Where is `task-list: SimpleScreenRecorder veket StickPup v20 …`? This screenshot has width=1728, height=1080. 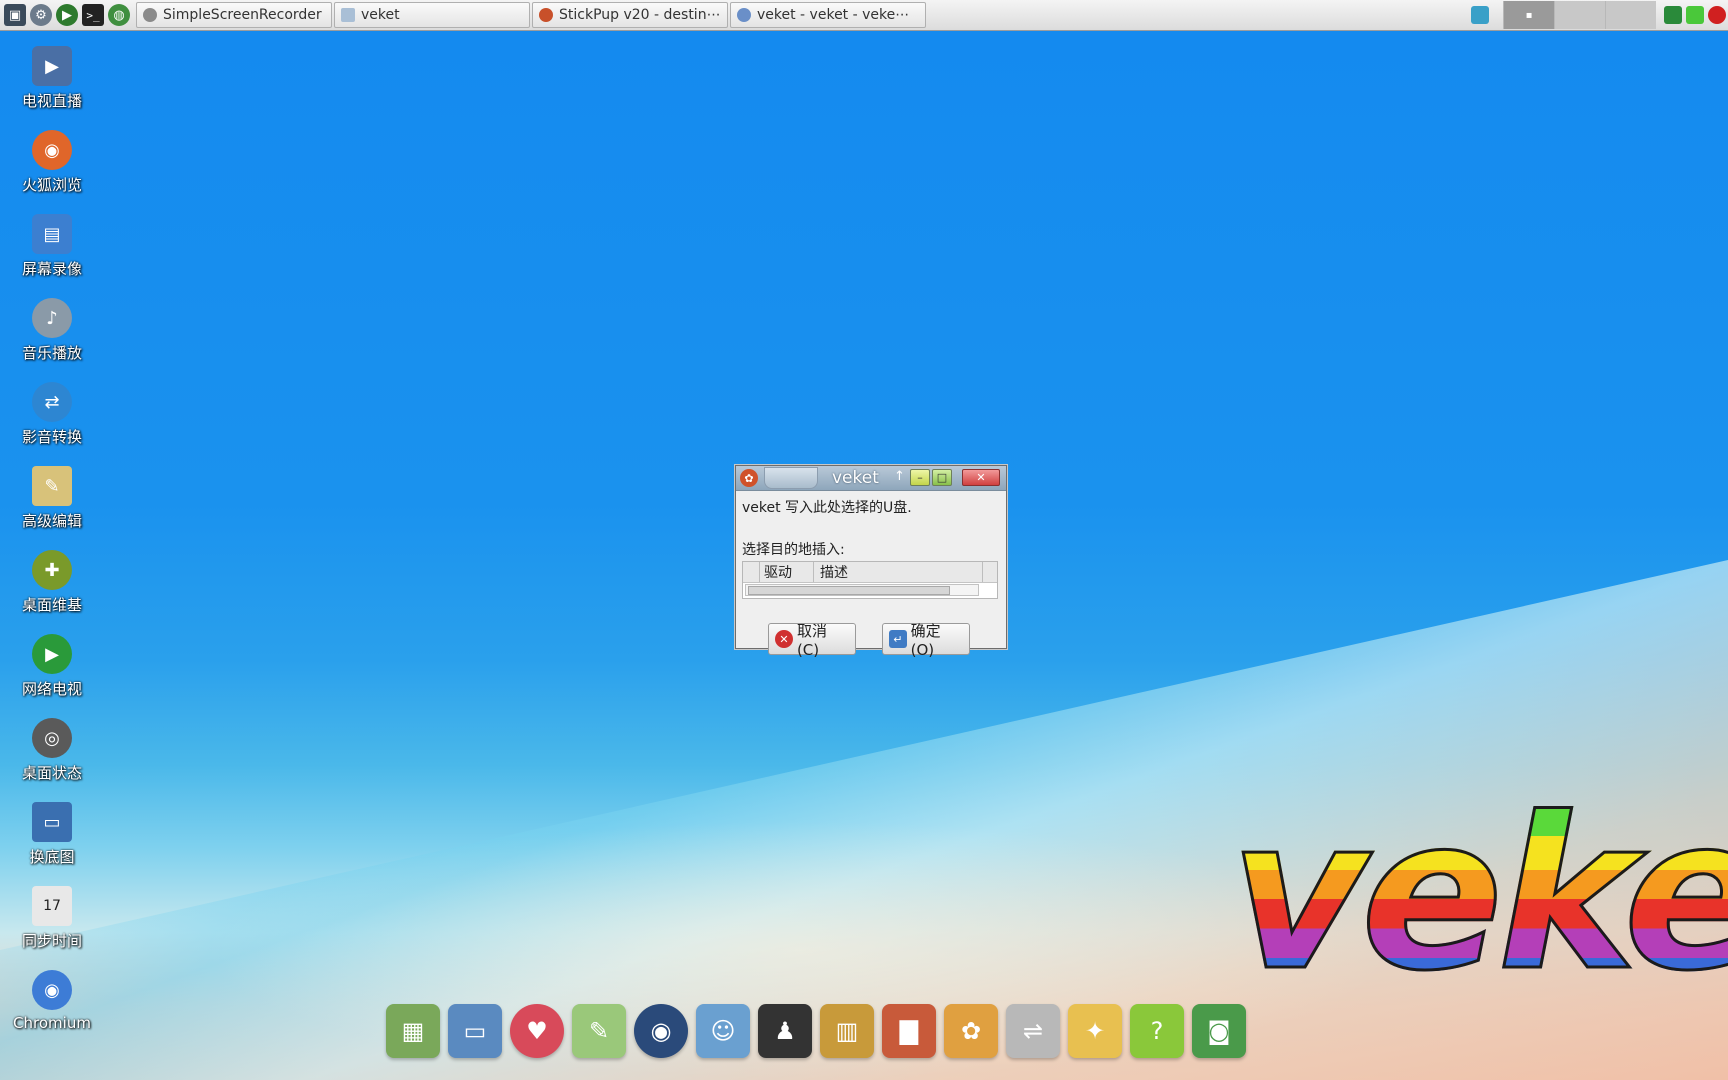
task-list: SimpleScreenRecorder veket StickPup v20 … is located at coordinates (532, 15).